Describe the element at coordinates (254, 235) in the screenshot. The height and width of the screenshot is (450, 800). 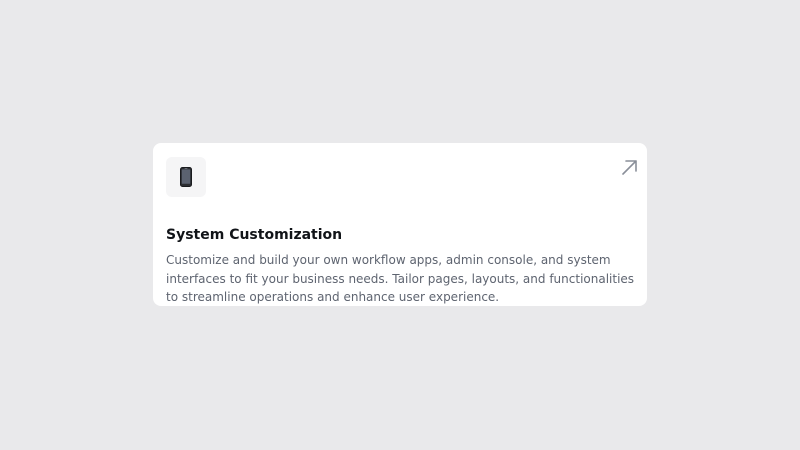
I see `card-title: System Customization` at that location.